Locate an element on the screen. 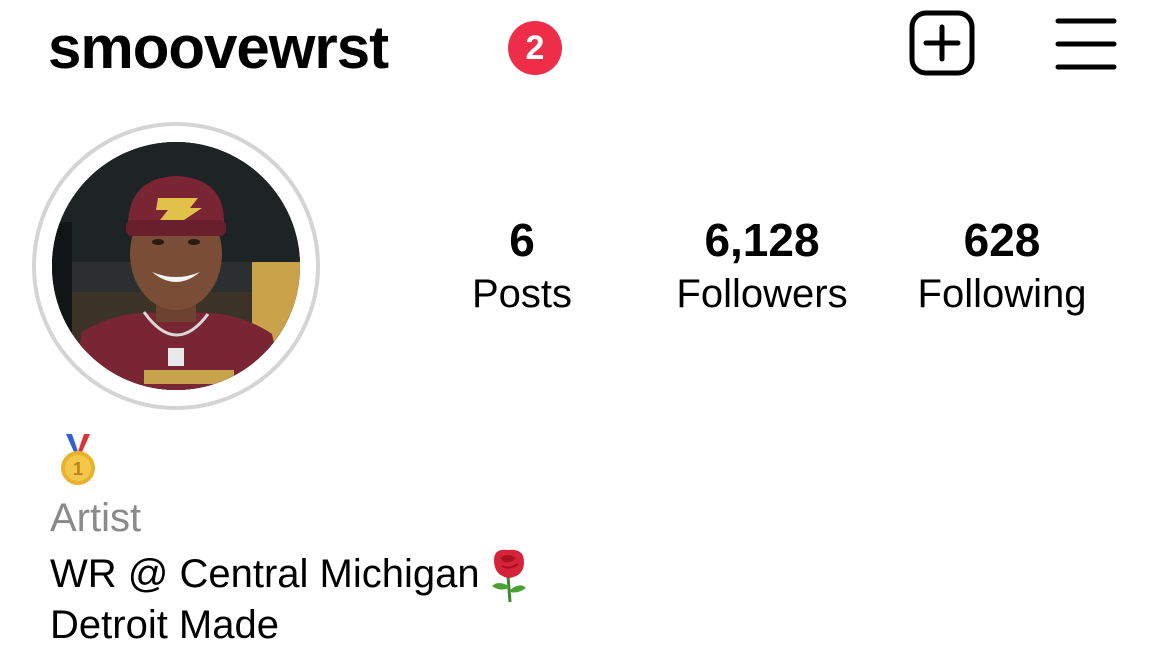  profile-photo is located at coordinates (176, 266).